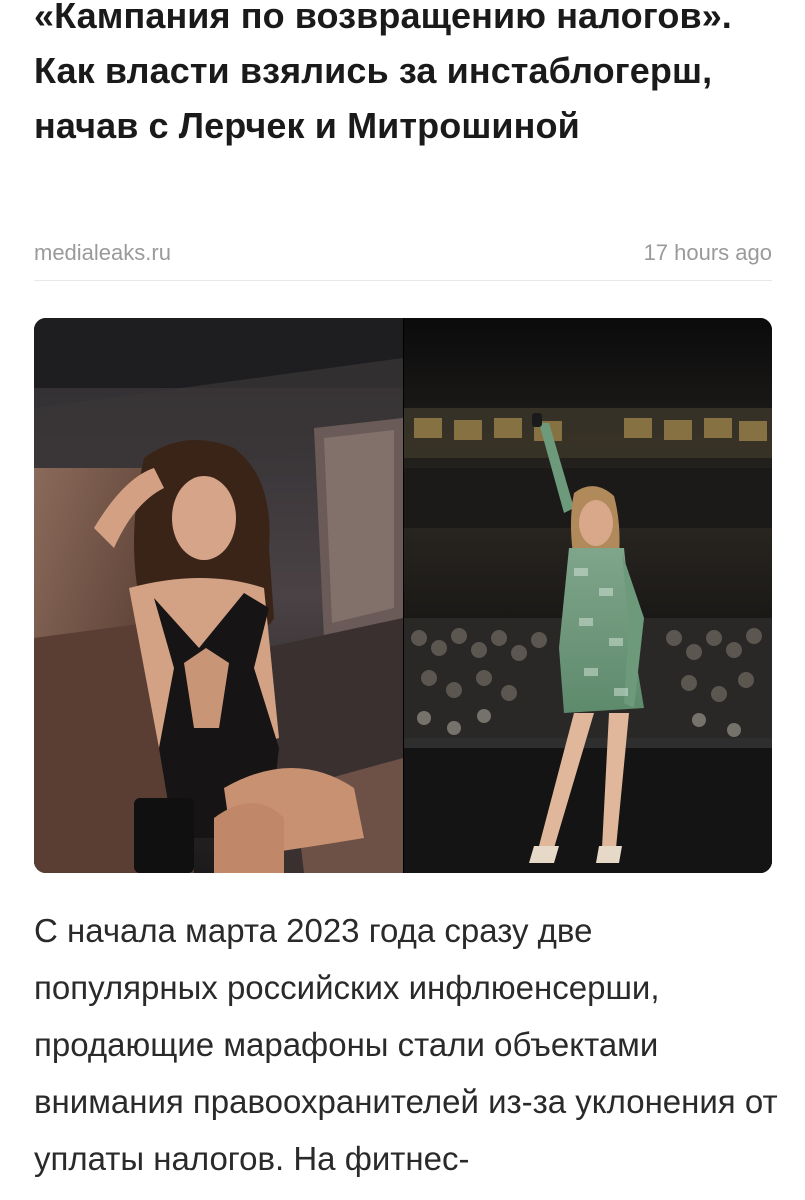 This screenshot has width=805, height=1200. Describe the element at coordinates (403, 253) in the screenshot. I see `article-meta: medialeaks.ru 17 hours ago` at that location.